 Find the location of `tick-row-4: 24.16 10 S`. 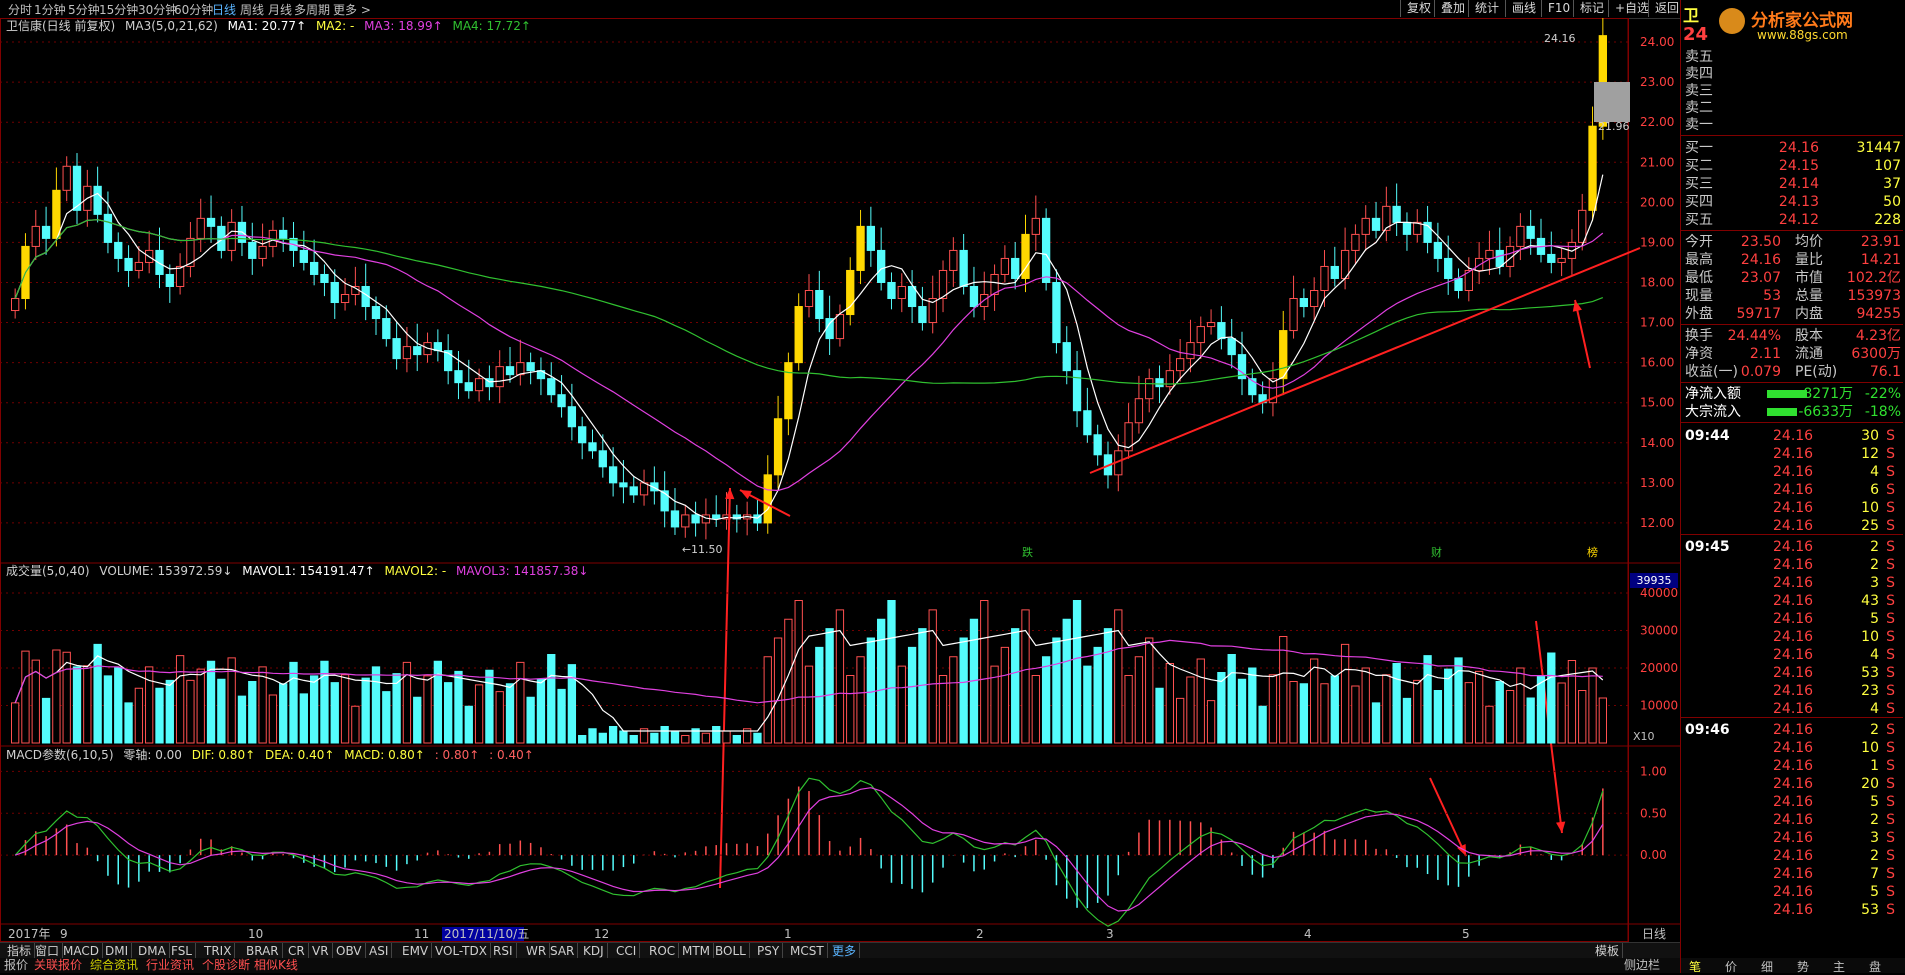

tick-row-4: 24.16 10 S is located at coordinates (1792, 508).